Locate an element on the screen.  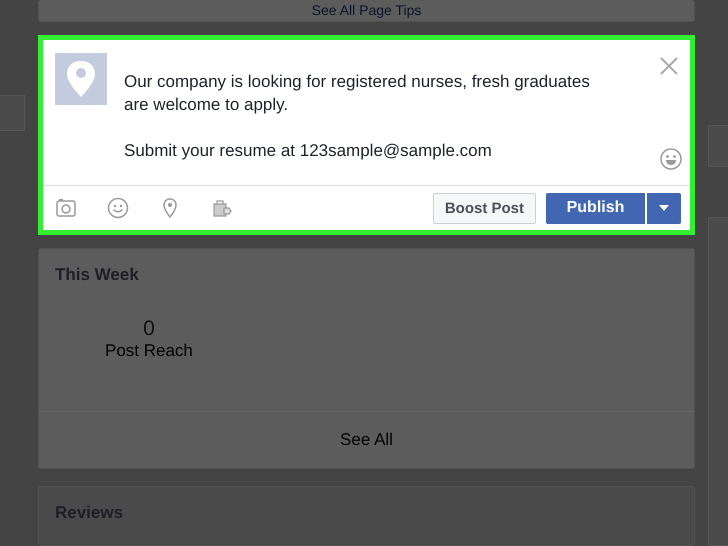
post-text: Submit your resume at 123sample@sample.com is located at coordinates (308, 151).